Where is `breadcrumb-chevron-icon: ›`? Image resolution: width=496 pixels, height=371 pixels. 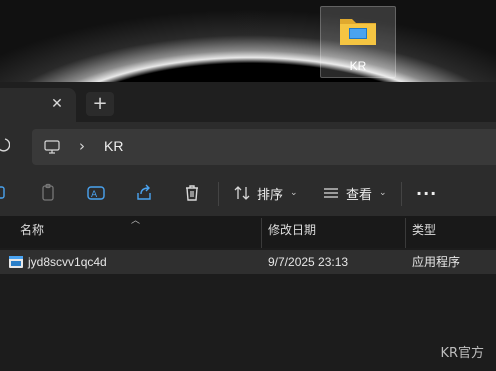
breadcrumb-chevron-icon: › is located at coordinates (82, 146).